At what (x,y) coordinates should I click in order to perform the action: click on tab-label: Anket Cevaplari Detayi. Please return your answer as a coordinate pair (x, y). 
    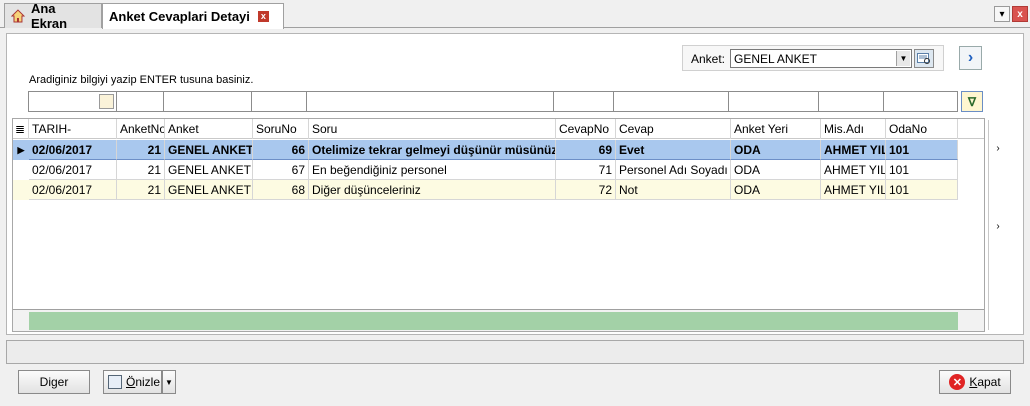
    Looking at the image, I should click on (179, 16).